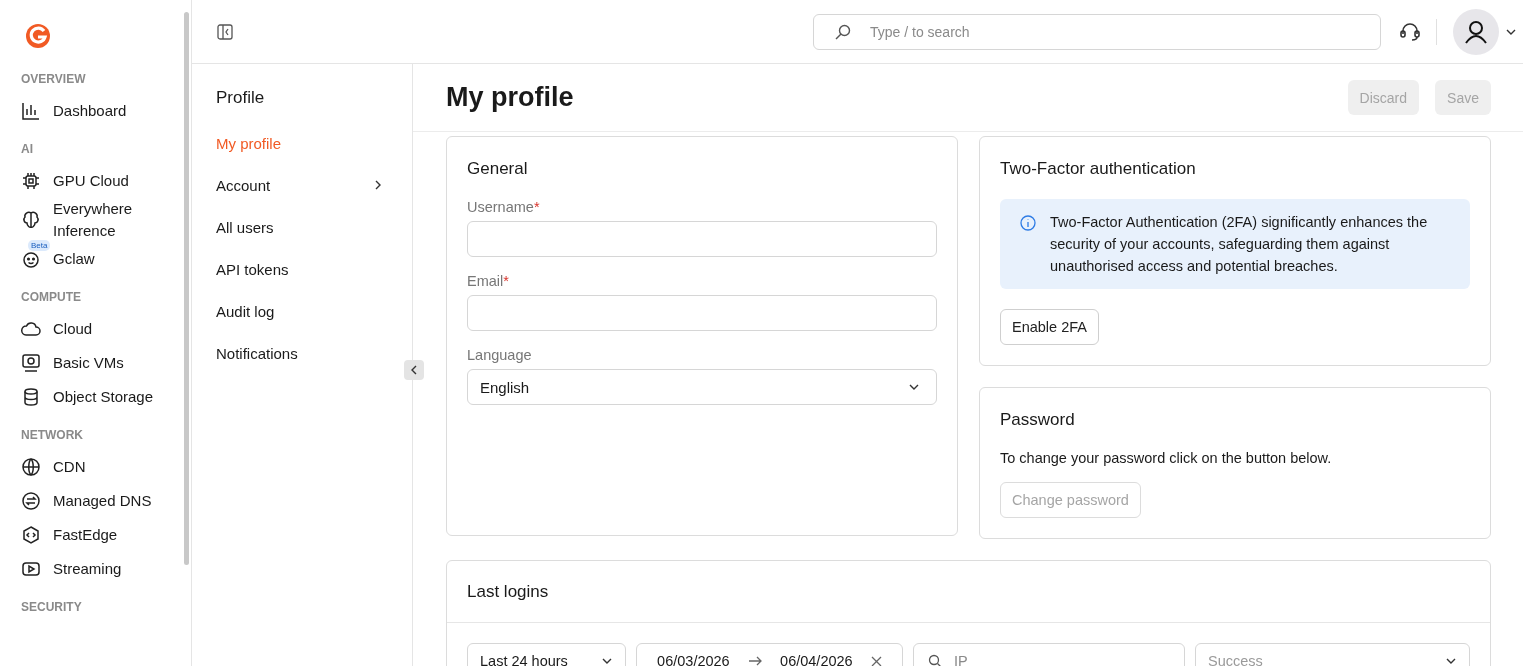 The width and height of the screenshot is (1523, 666). I want to click on avatar, so click(1476, 31).